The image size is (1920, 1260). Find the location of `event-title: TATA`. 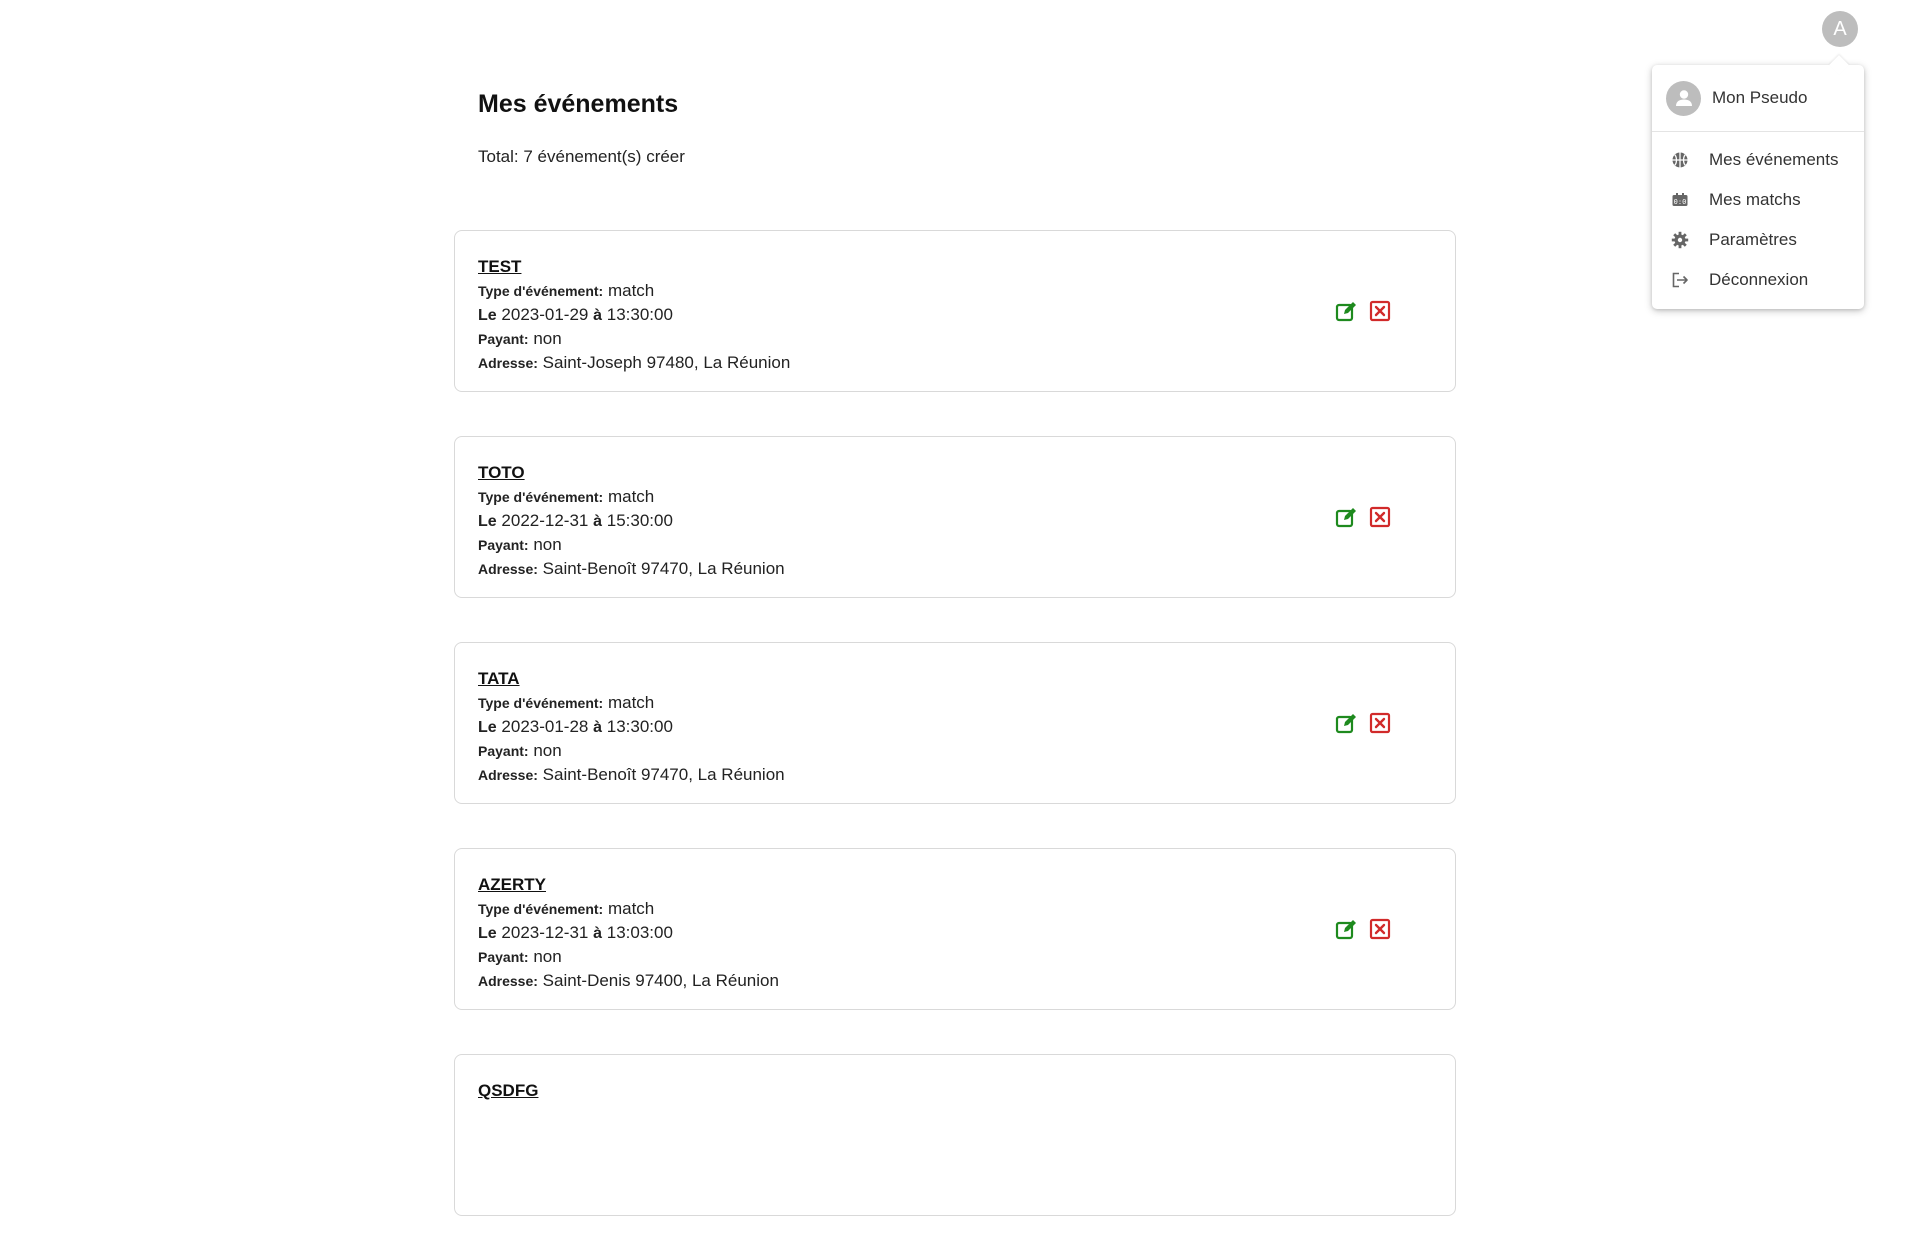

event-title: TATA is located at coordinates (631, 679).